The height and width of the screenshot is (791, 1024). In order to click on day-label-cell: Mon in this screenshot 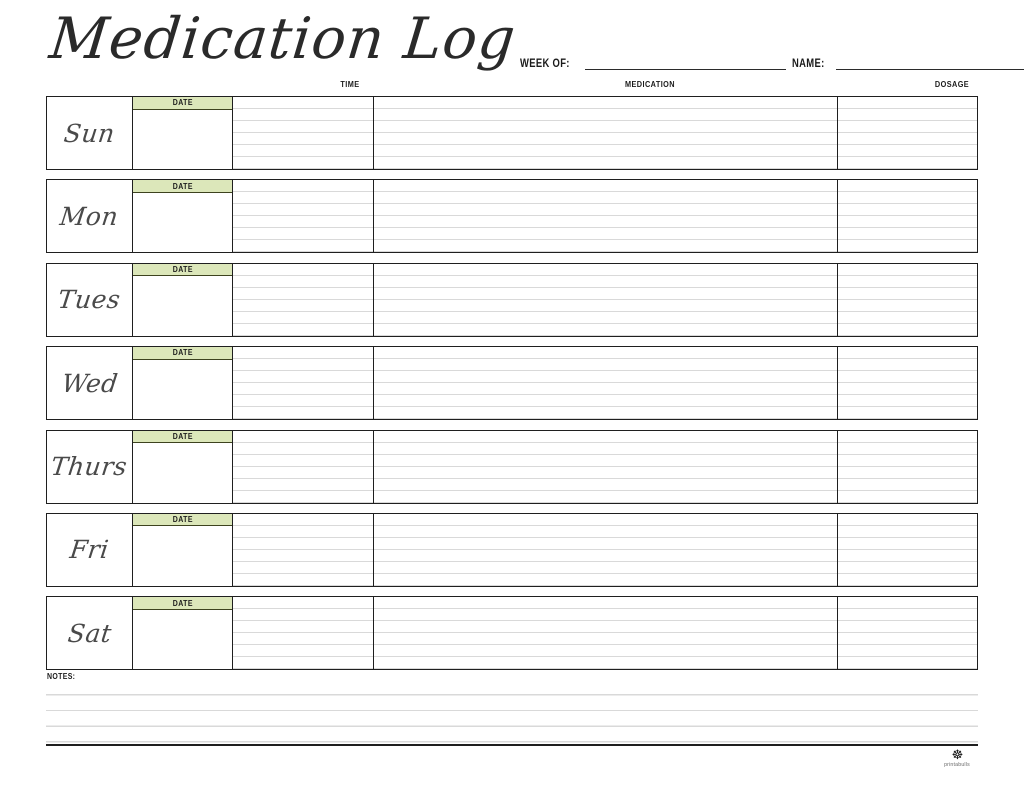, I will do `click(90, 216)`.